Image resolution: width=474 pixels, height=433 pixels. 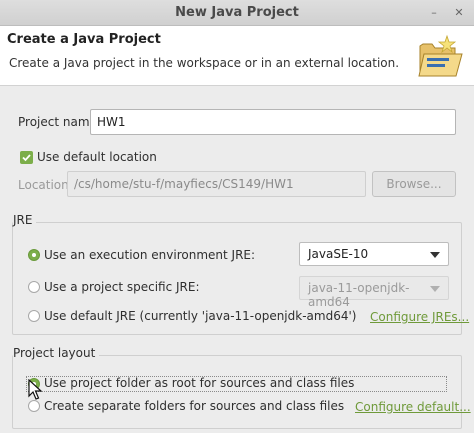 I want to click on use-default-location-label: Use default location, so click(x=97, y=157).